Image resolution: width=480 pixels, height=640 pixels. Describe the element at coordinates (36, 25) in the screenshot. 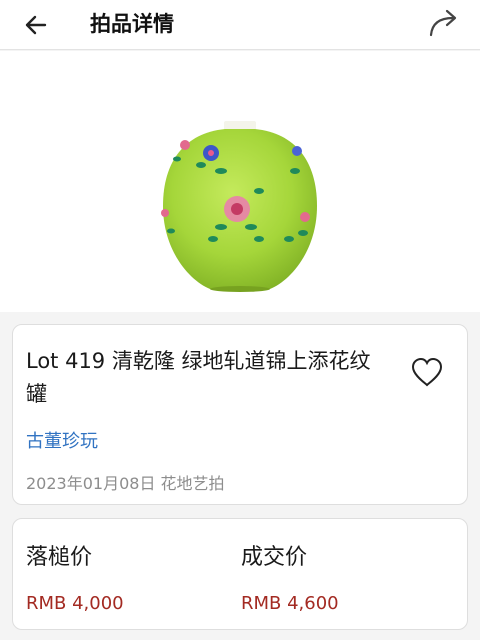

I see `arrow-left-icon` at that location.